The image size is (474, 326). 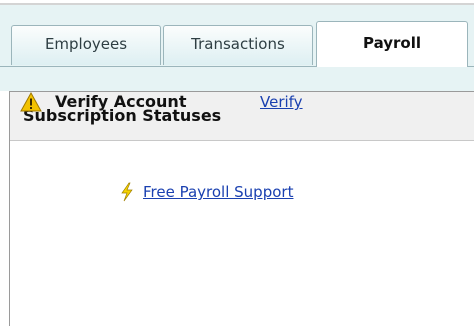 What do you see at coordinates (238, 45) in the screenshot?
I see `tab-transactions: Transactions` at bounding box center [238, 45].